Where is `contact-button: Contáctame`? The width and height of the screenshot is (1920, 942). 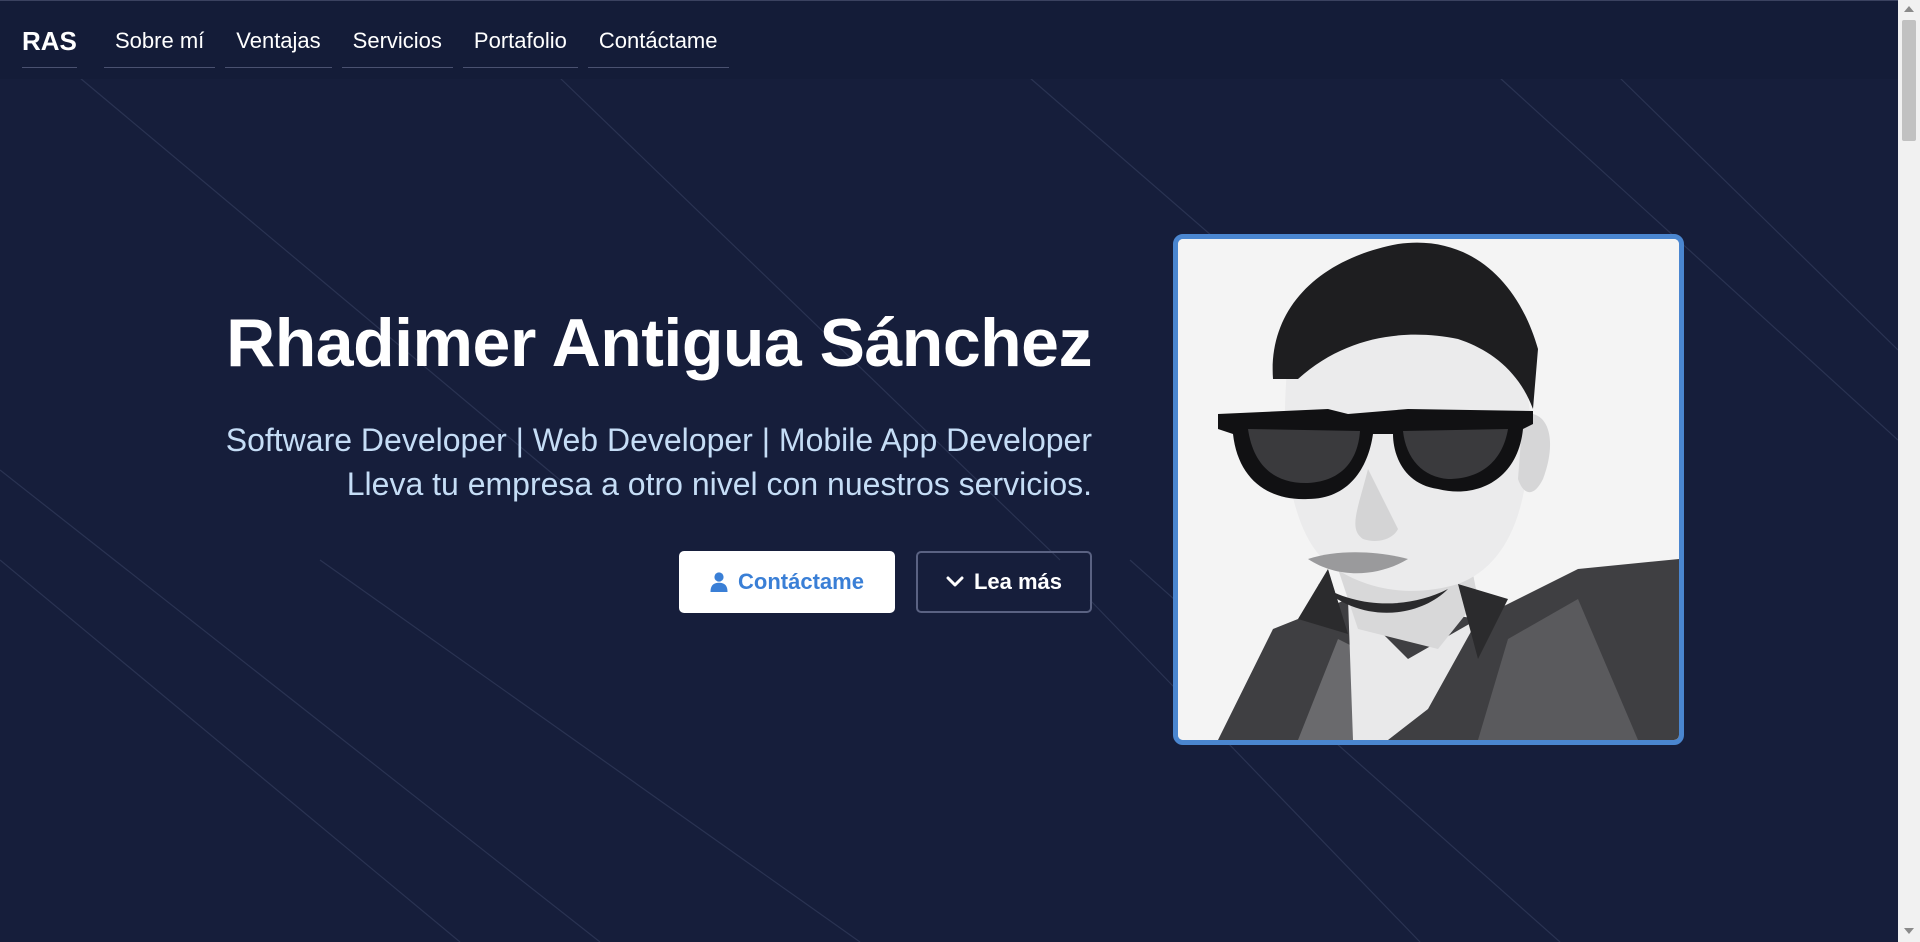
contact-button: Contáctame is located at coordinates (787, 582).